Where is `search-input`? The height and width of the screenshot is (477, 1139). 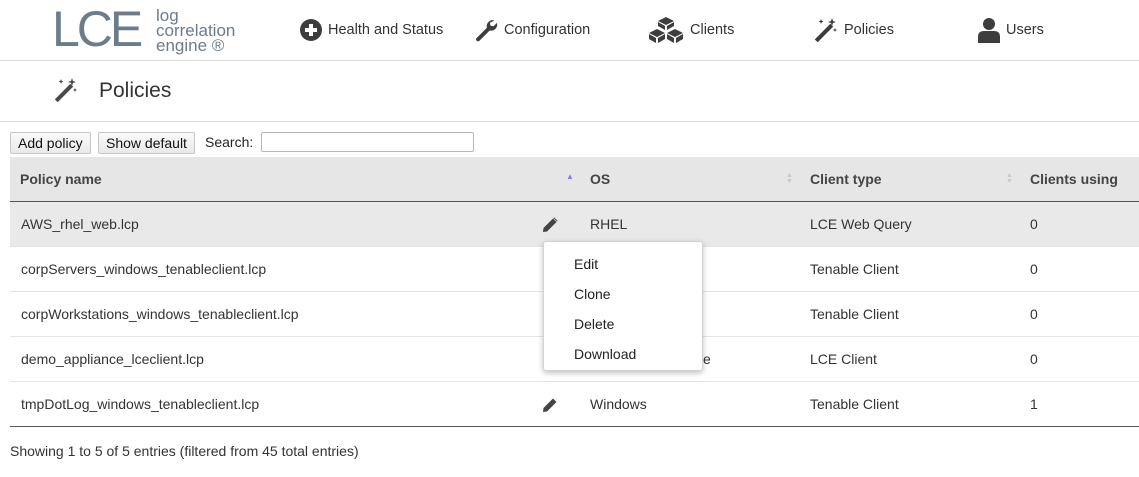
search-input is located at coordinates (367, 142).